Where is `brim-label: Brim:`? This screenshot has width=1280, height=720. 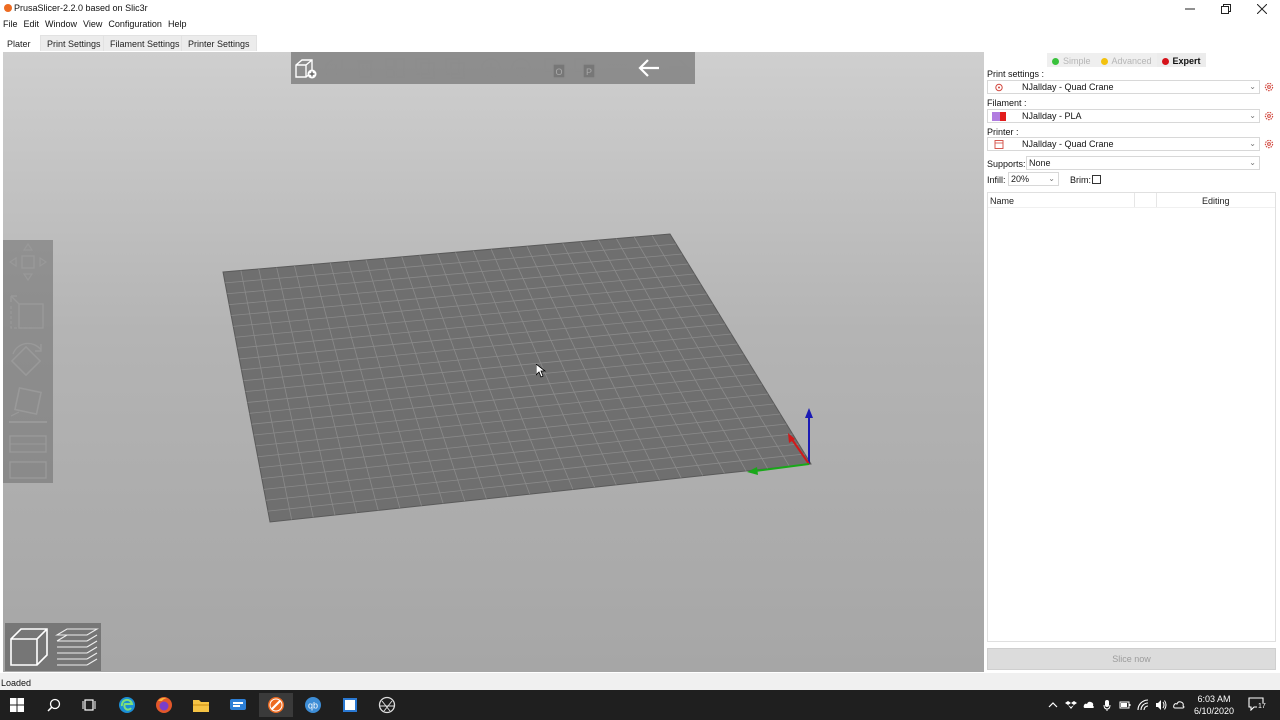 brim-label: Brim: is located at coordinates (1080, 180).